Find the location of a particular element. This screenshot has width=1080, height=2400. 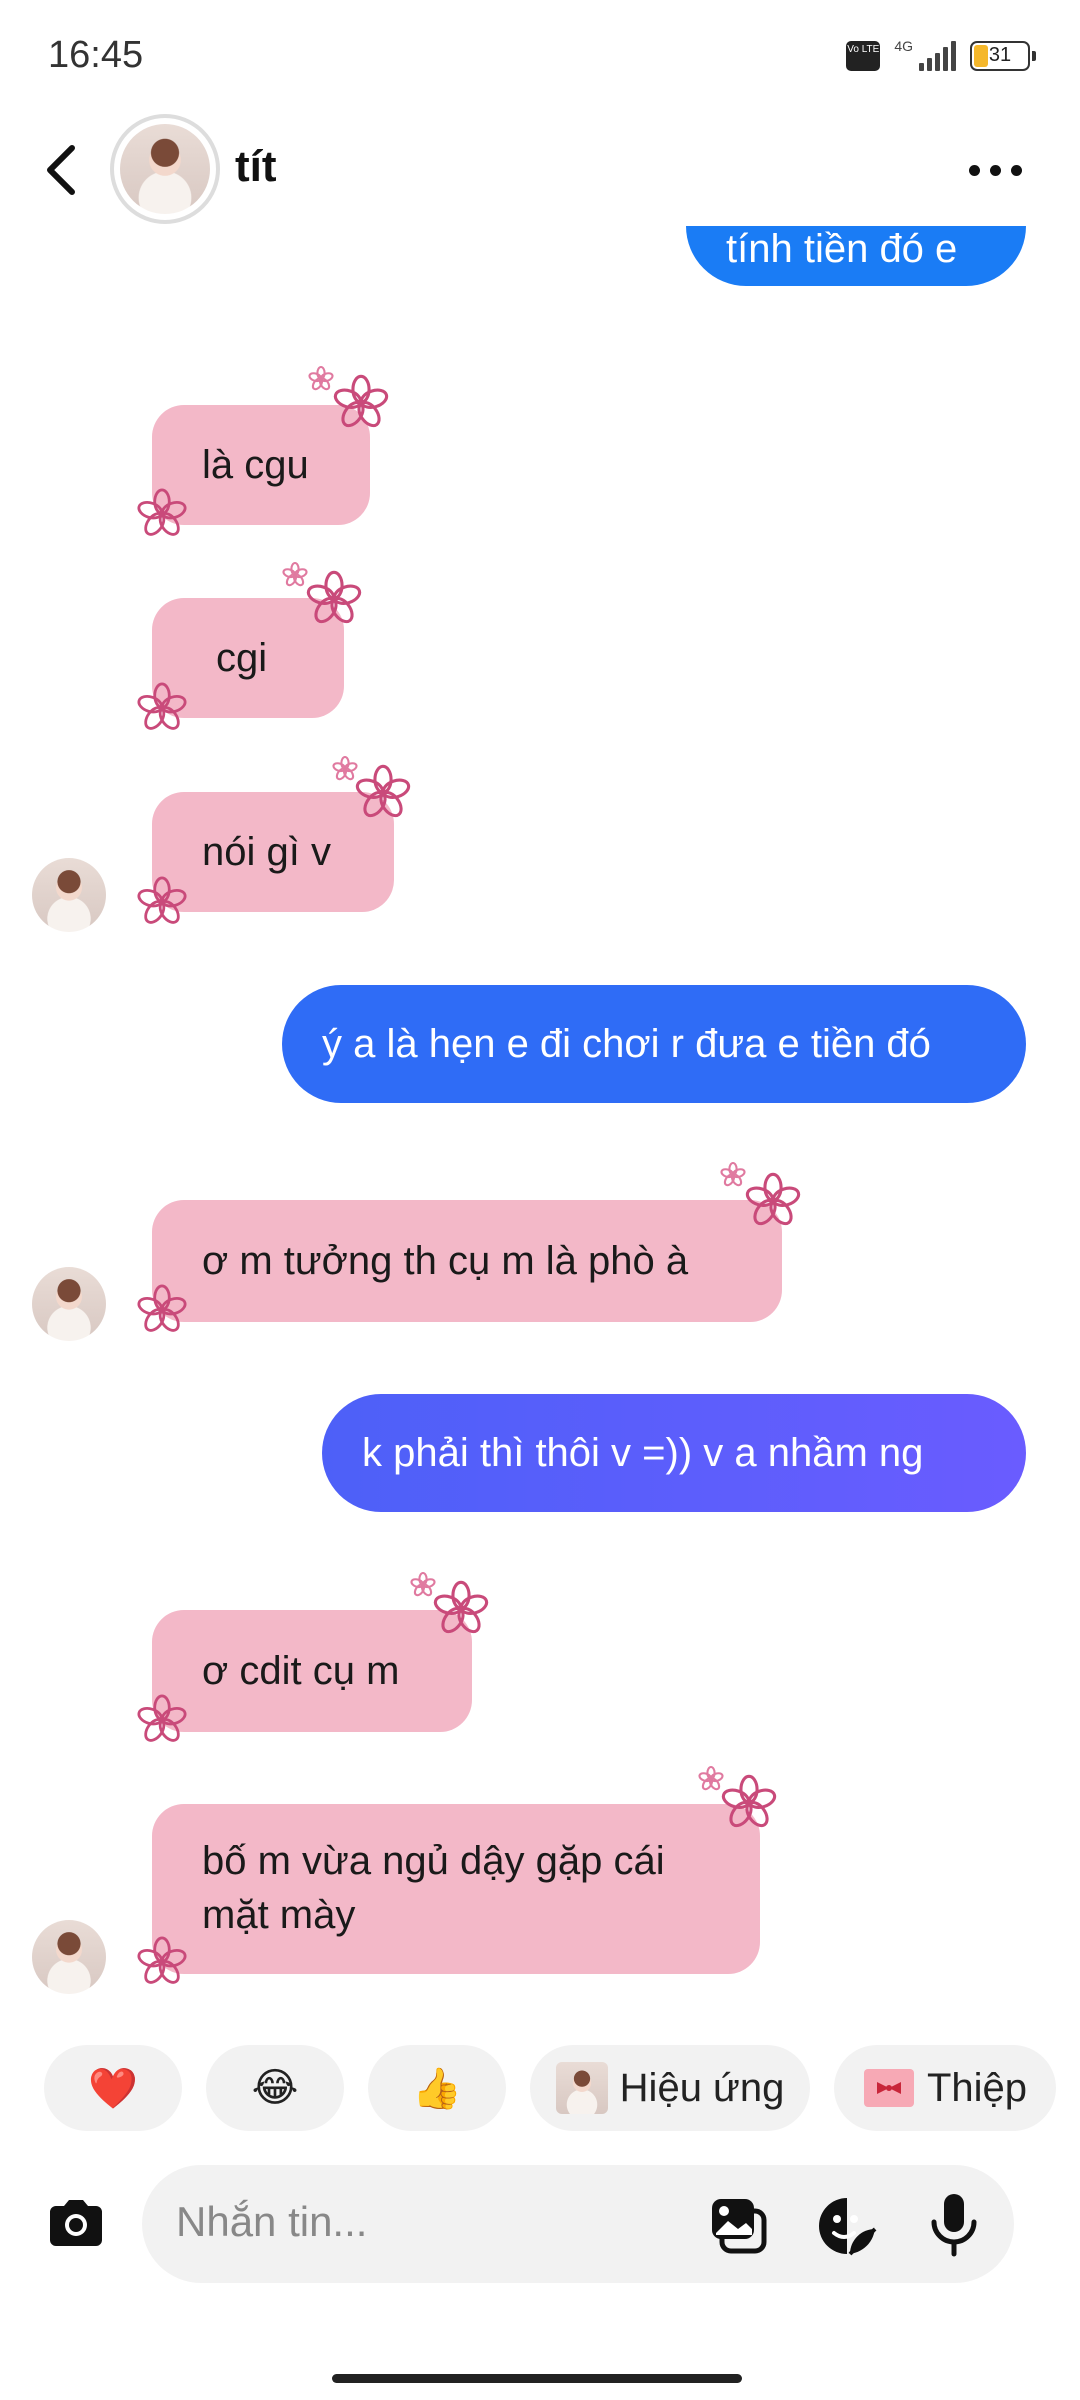

contact-avatar is located at coordinates (165, 169).